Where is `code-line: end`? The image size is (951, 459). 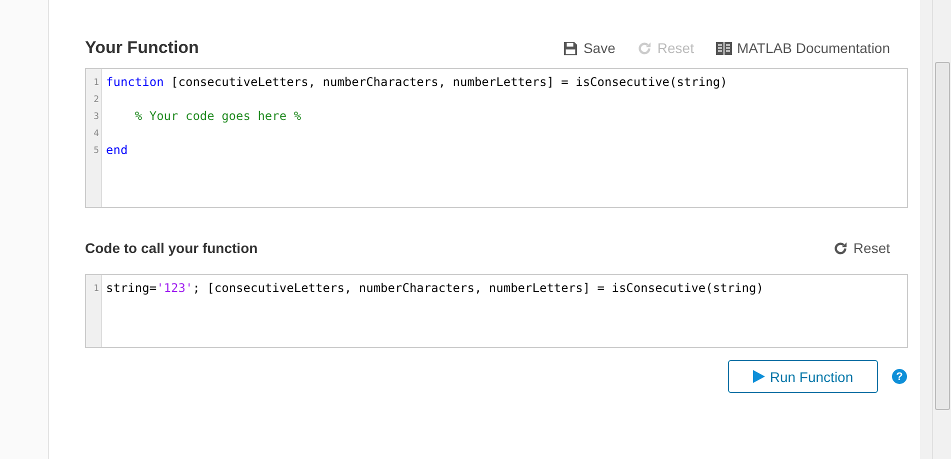
code-line: end is located at coordinates (117, 151).